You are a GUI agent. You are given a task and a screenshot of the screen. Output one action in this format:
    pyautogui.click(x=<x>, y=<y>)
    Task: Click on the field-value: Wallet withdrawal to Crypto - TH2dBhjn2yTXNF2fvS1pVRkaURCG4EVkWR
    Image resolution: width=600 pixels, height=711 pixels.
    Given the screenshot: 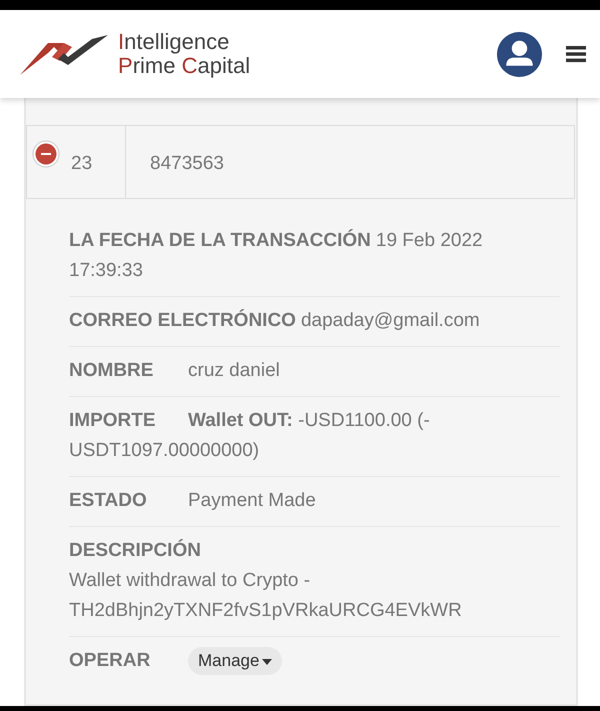 What is the action you would take?
    pyautogui.click(x=266, y=596)
    